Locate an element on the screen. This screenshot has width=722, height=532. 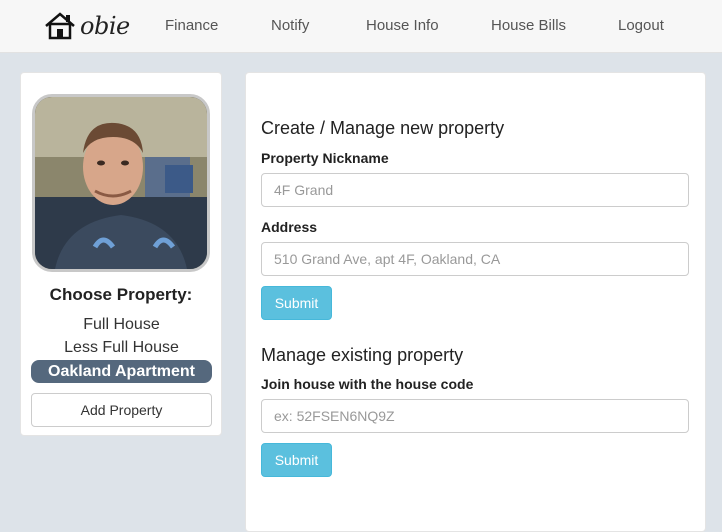
nav-logout: Logout is located at coordinates (641, 25).